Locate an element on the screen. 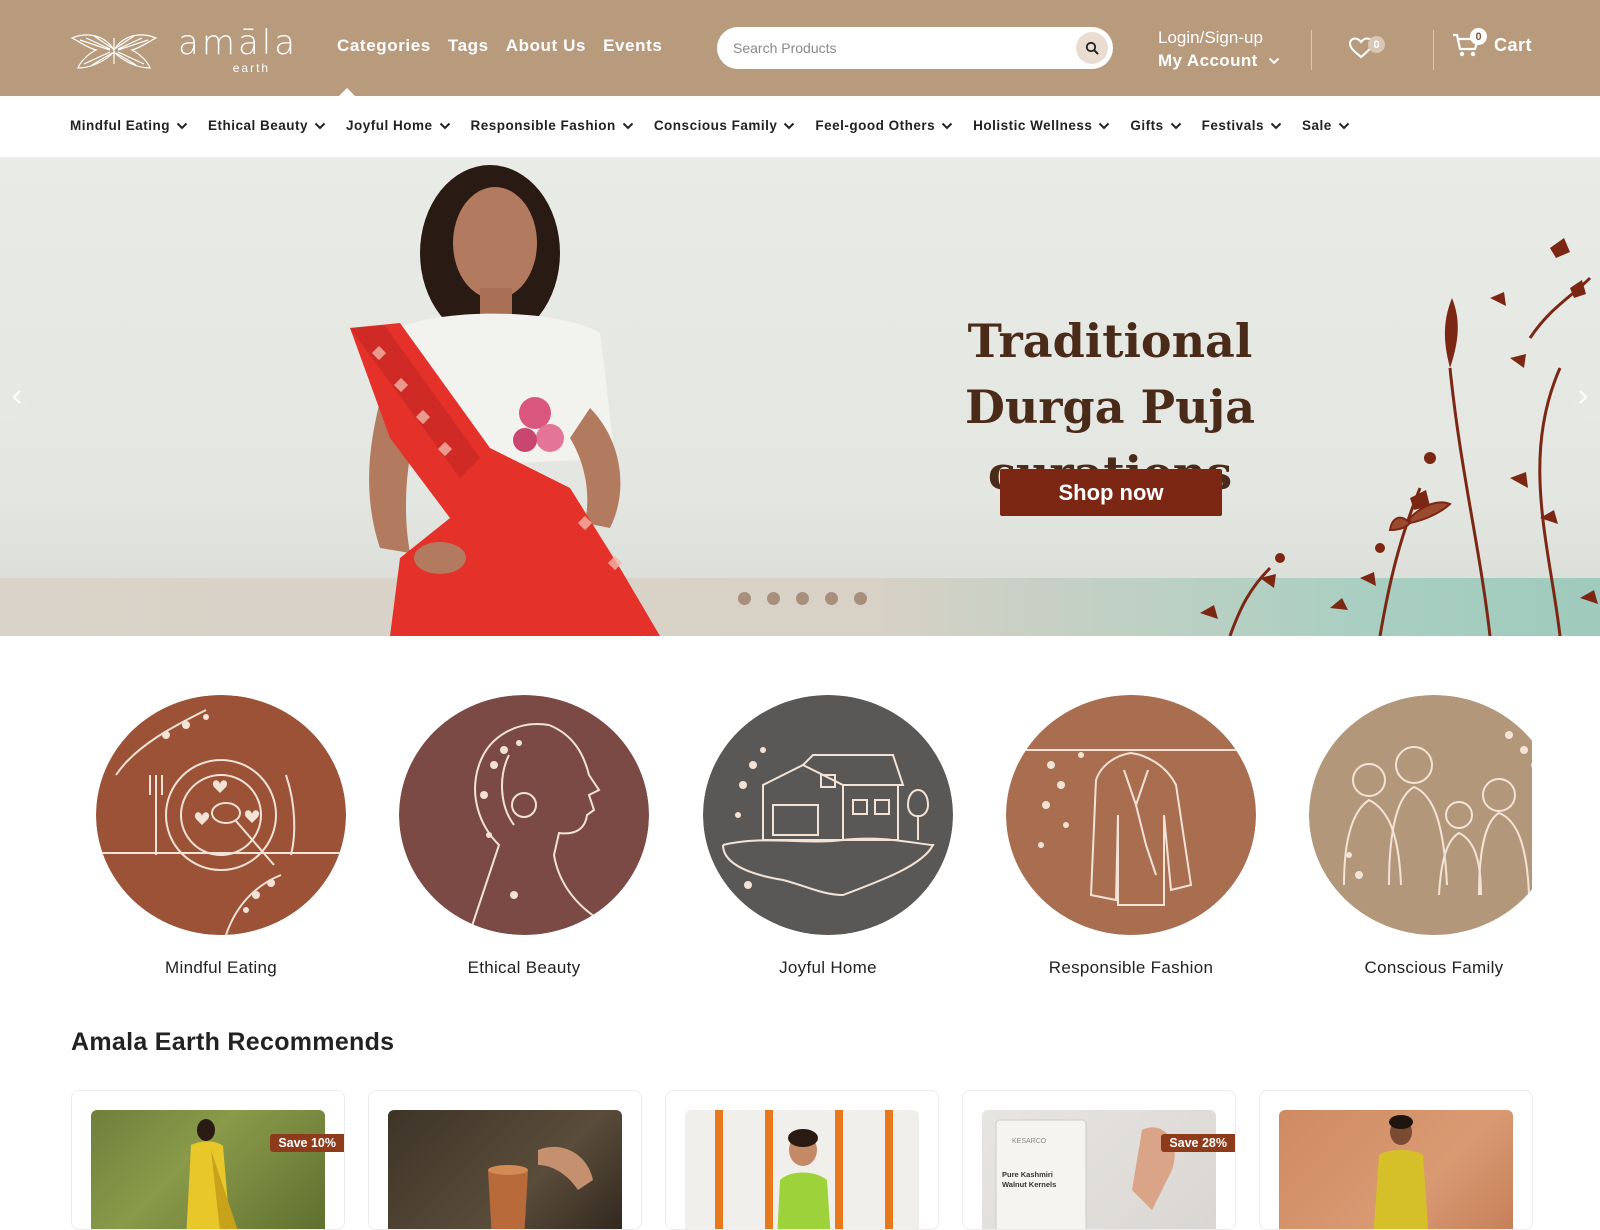  shop-now-button: Shop now is located at coordinates (1111, 492).